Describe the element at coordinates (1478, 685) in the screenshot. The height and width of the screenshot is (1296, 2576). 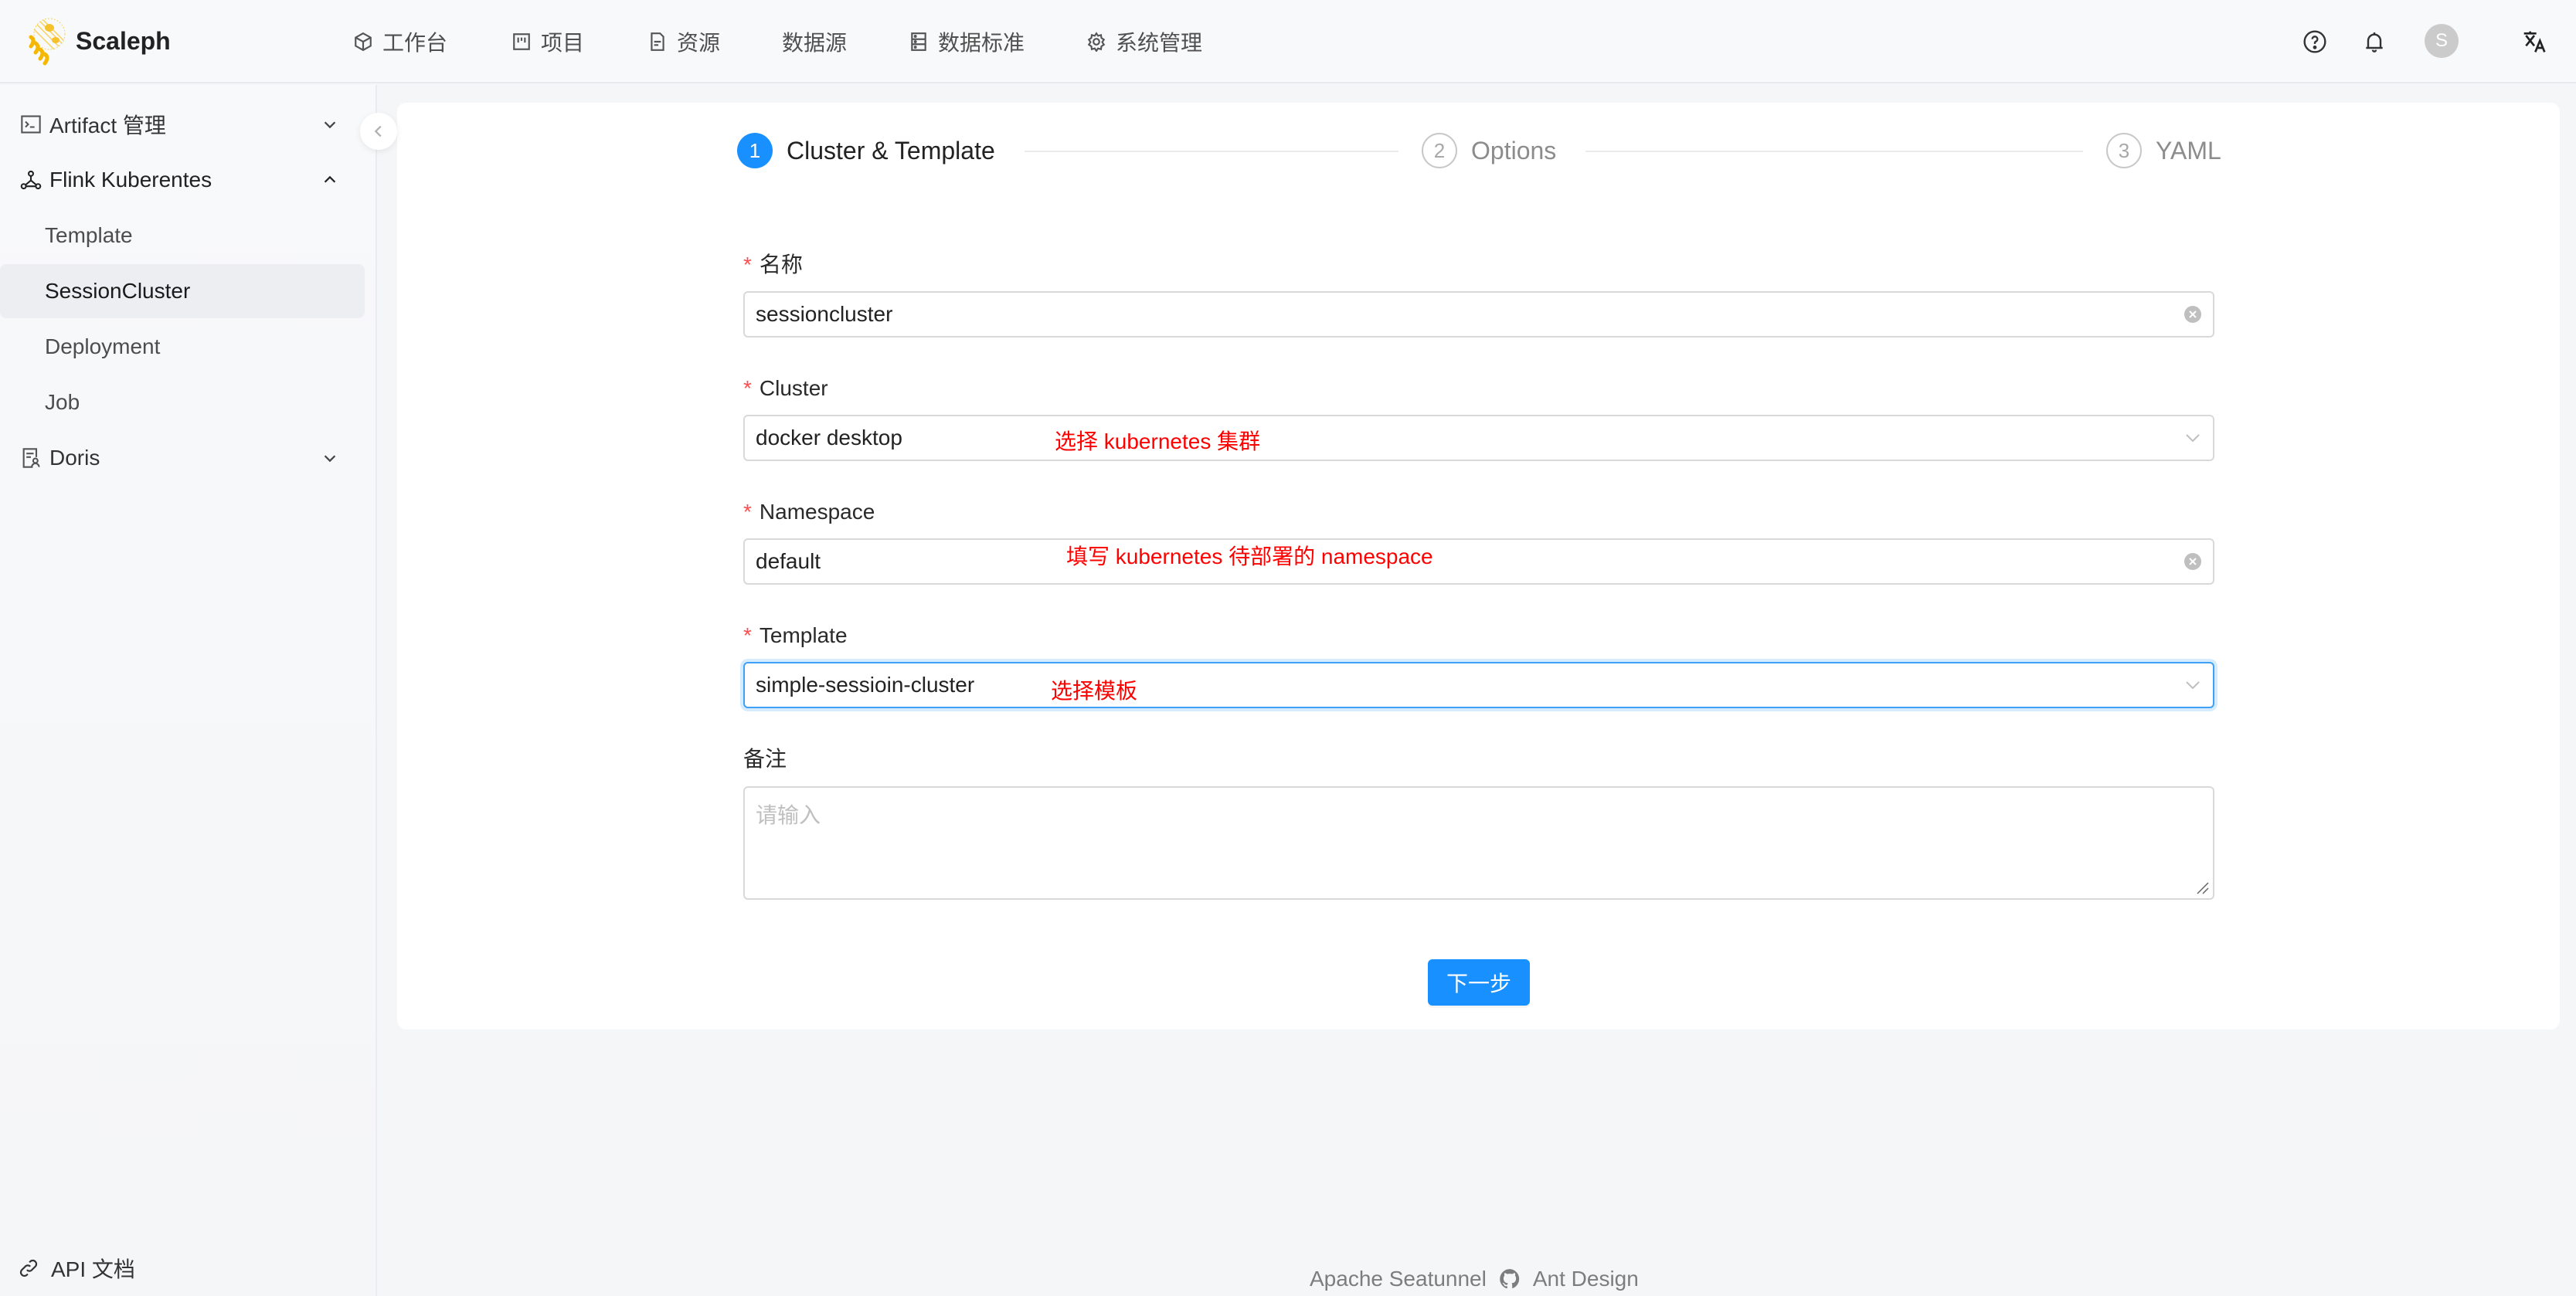
I see `template-select: simple-sessioin-cluster` at that location.